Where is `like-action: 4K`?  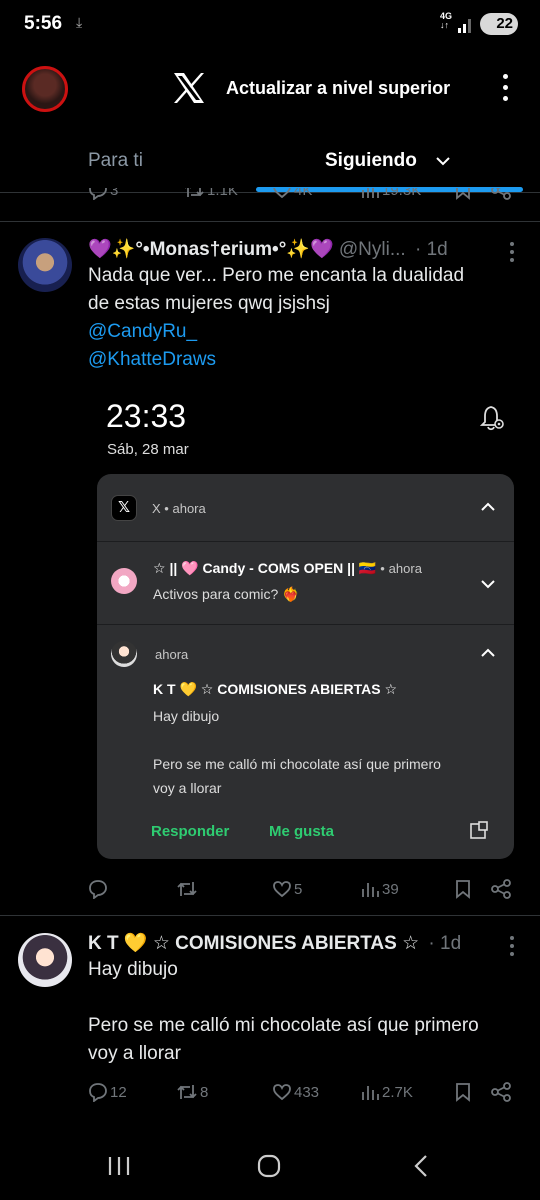 like-action: 4K is located at coordinates (292, 194).